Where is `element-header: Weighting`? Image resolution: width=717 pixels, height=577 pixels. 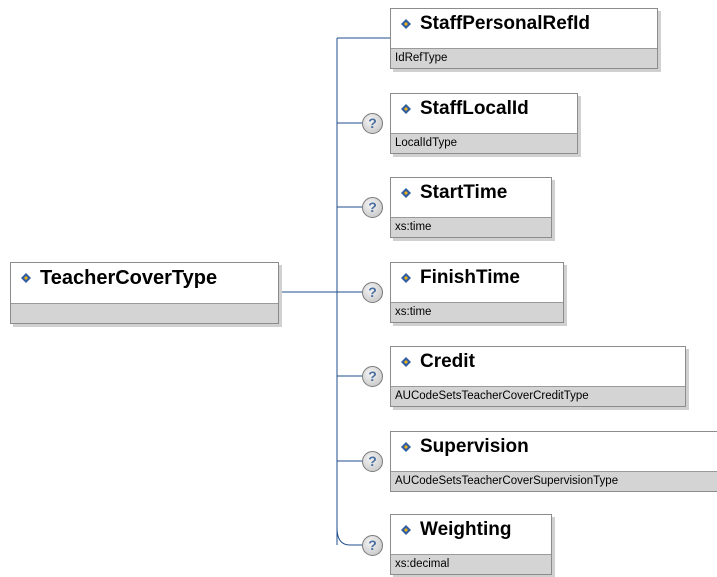
element-header: Weighting is located at coordinates (471, 530).